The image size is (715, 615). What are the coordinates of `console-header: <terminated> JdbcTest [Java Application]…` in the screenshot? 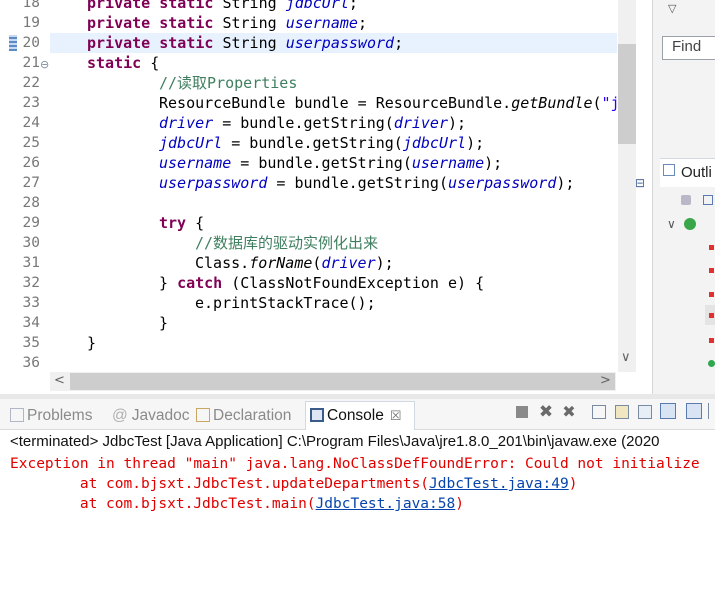 It's located at (335, 441).